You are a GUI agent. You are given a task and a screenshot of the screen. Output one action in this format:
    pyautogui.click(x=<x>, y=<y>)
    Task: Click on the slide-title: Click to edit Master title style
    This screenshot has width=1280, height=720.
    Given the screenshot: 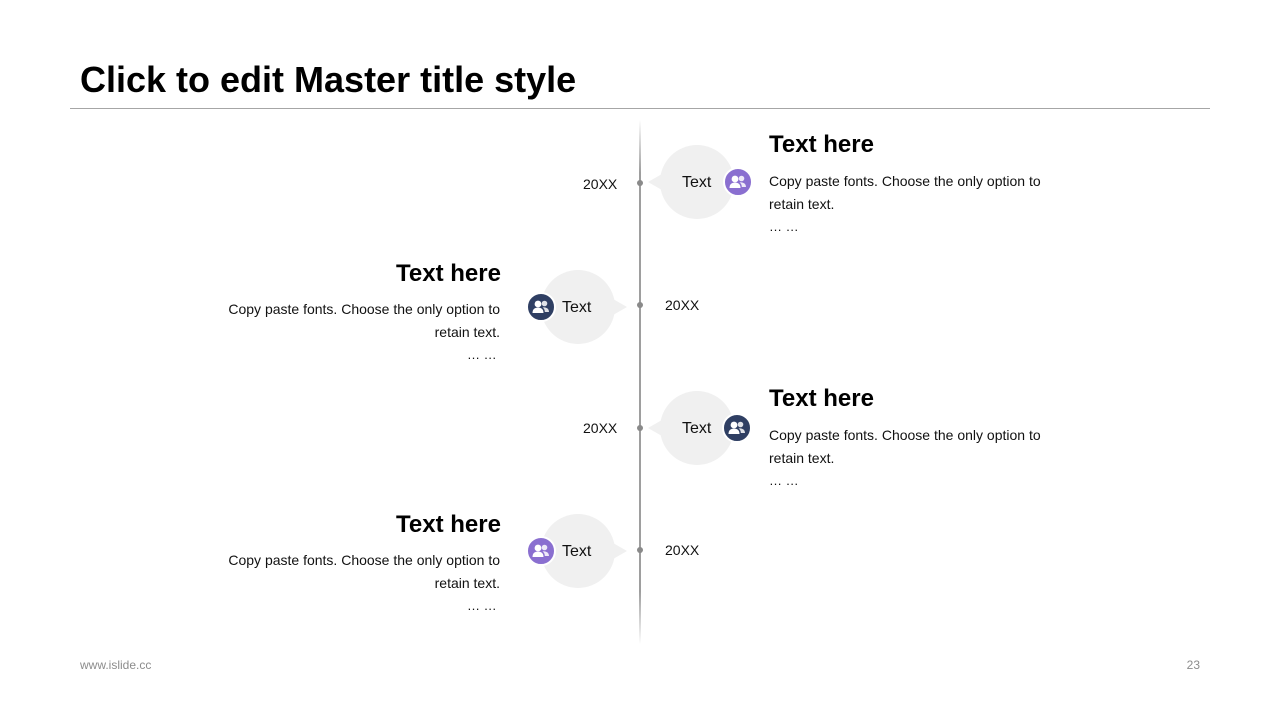 What is the action you would take?
    pyautogui.click(x=328, y=80)
    